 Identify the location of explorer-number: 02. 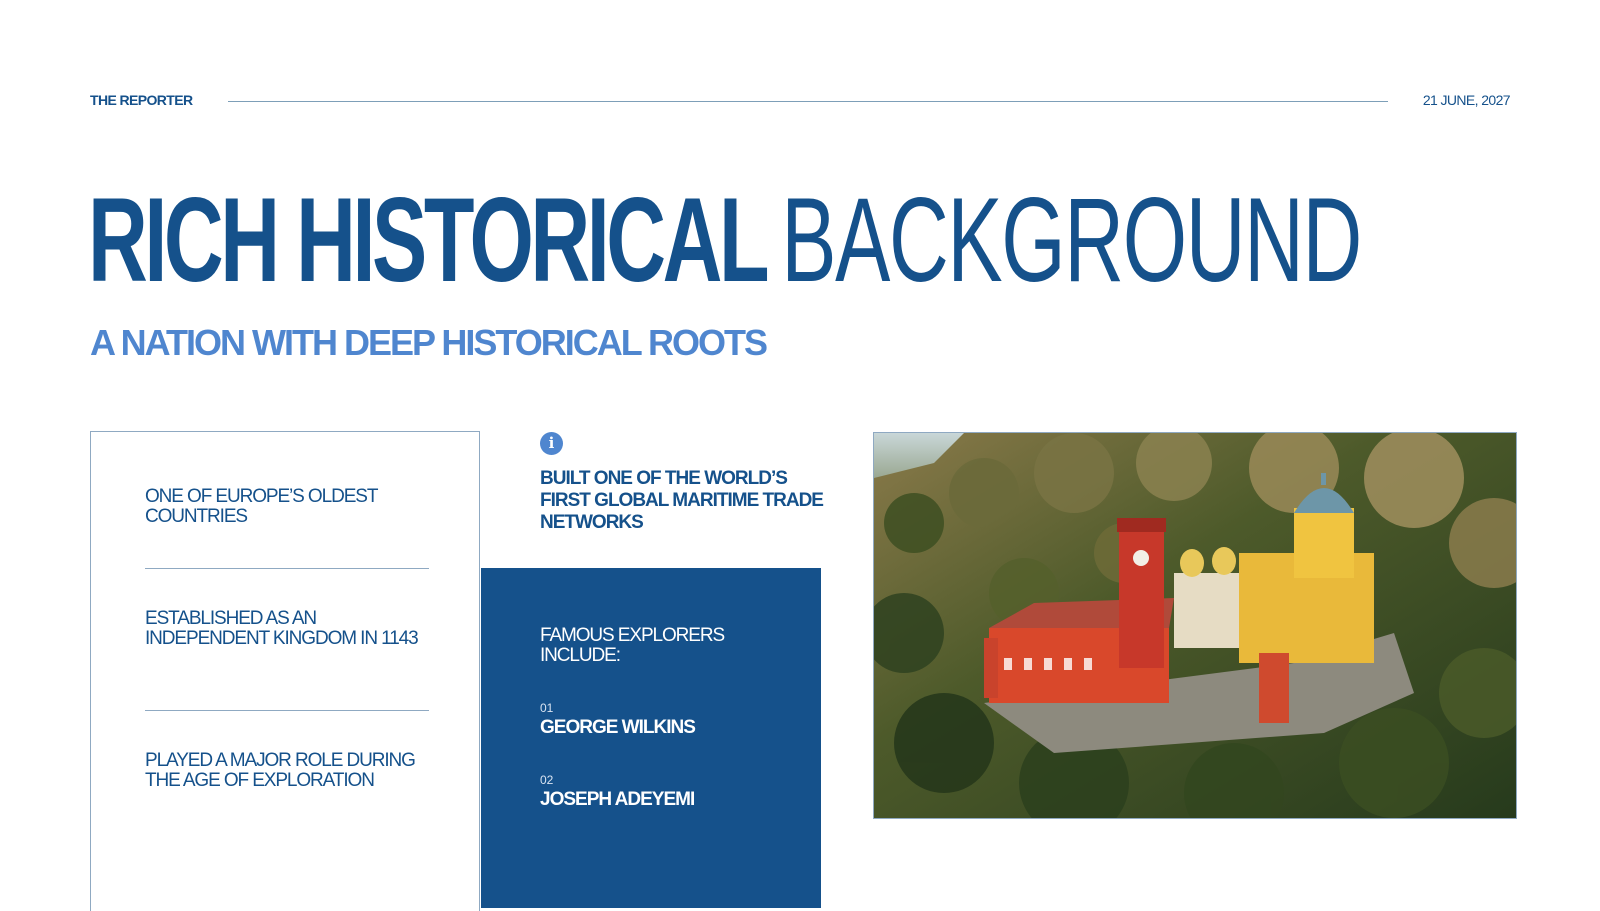
(547, 780).